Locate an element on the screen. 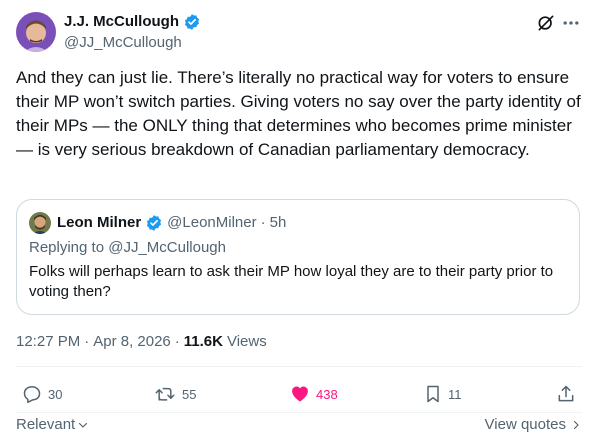 The image size is (598, 448). repost-icon is located at coordinates (165, 394).